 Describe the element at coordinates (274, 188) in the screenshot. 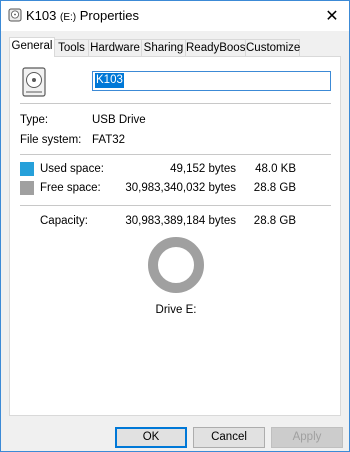

I see `free-space-human: 28.8 GB` at that location.